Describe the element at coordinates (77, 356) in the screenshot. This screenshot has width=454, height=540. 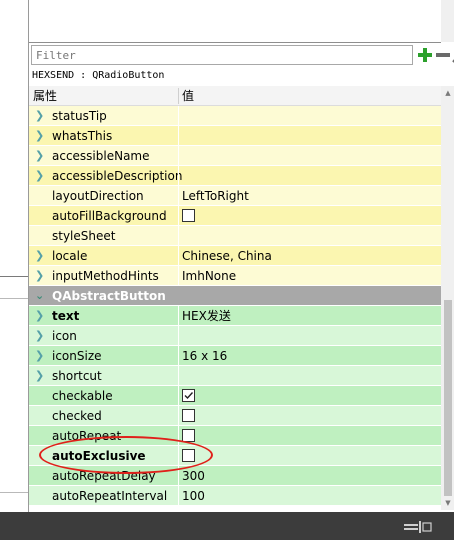
I see `property-name: iconSize` at that location.